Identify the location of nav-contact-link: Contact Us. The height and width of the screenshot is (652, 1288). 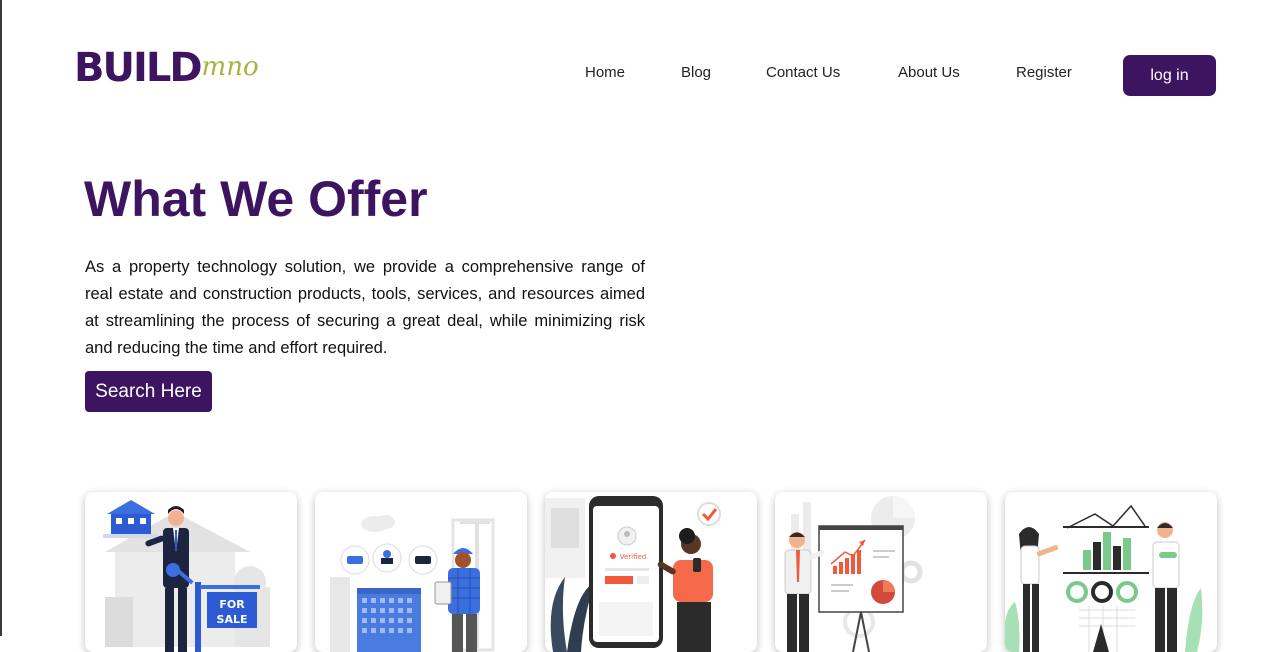
(803, 72).